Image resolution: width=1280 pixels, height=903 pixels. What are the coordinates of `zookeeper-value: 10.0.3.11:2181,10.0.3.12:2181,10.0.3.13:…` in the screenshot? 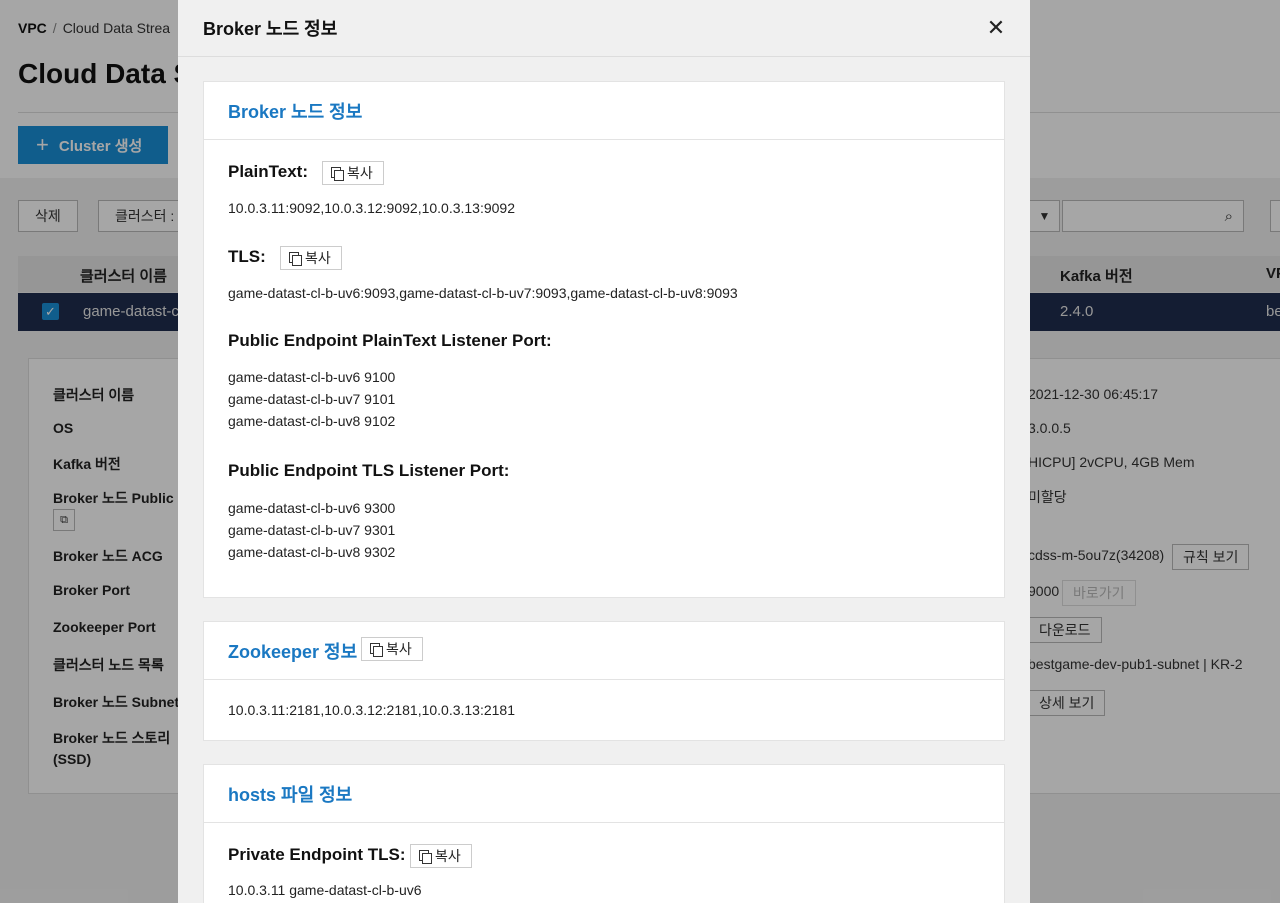 It's located at (371, 710).